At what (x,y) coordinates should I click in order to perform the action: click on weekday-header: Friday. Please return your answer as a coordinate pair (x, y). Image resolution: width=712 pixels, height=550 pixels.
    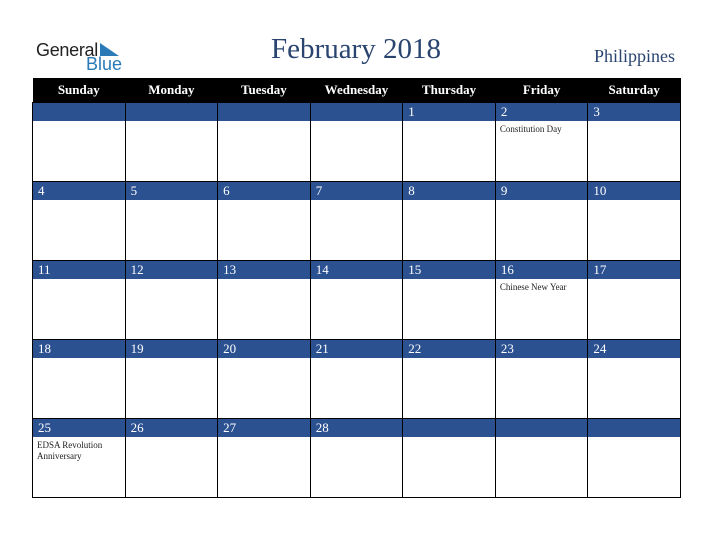
    Looking at the image, I should click on (541, 90).